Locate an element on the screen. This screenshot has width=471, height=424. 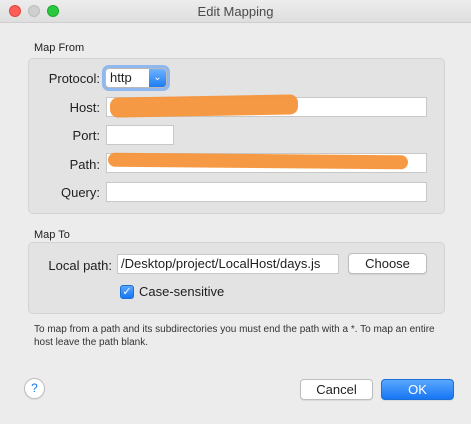
query-label: Query: is located at coordinates (80, 192).